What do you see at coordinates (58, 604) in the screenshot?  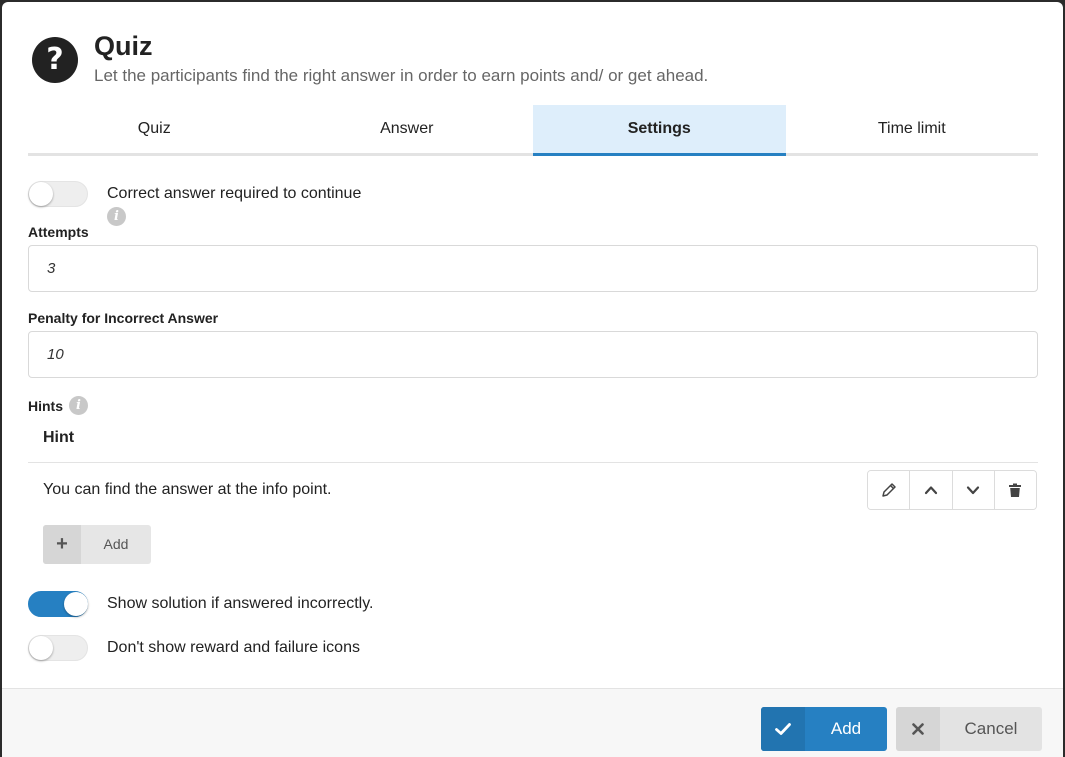 I see `show-solution-toggle` at bounding box center [58, 604].